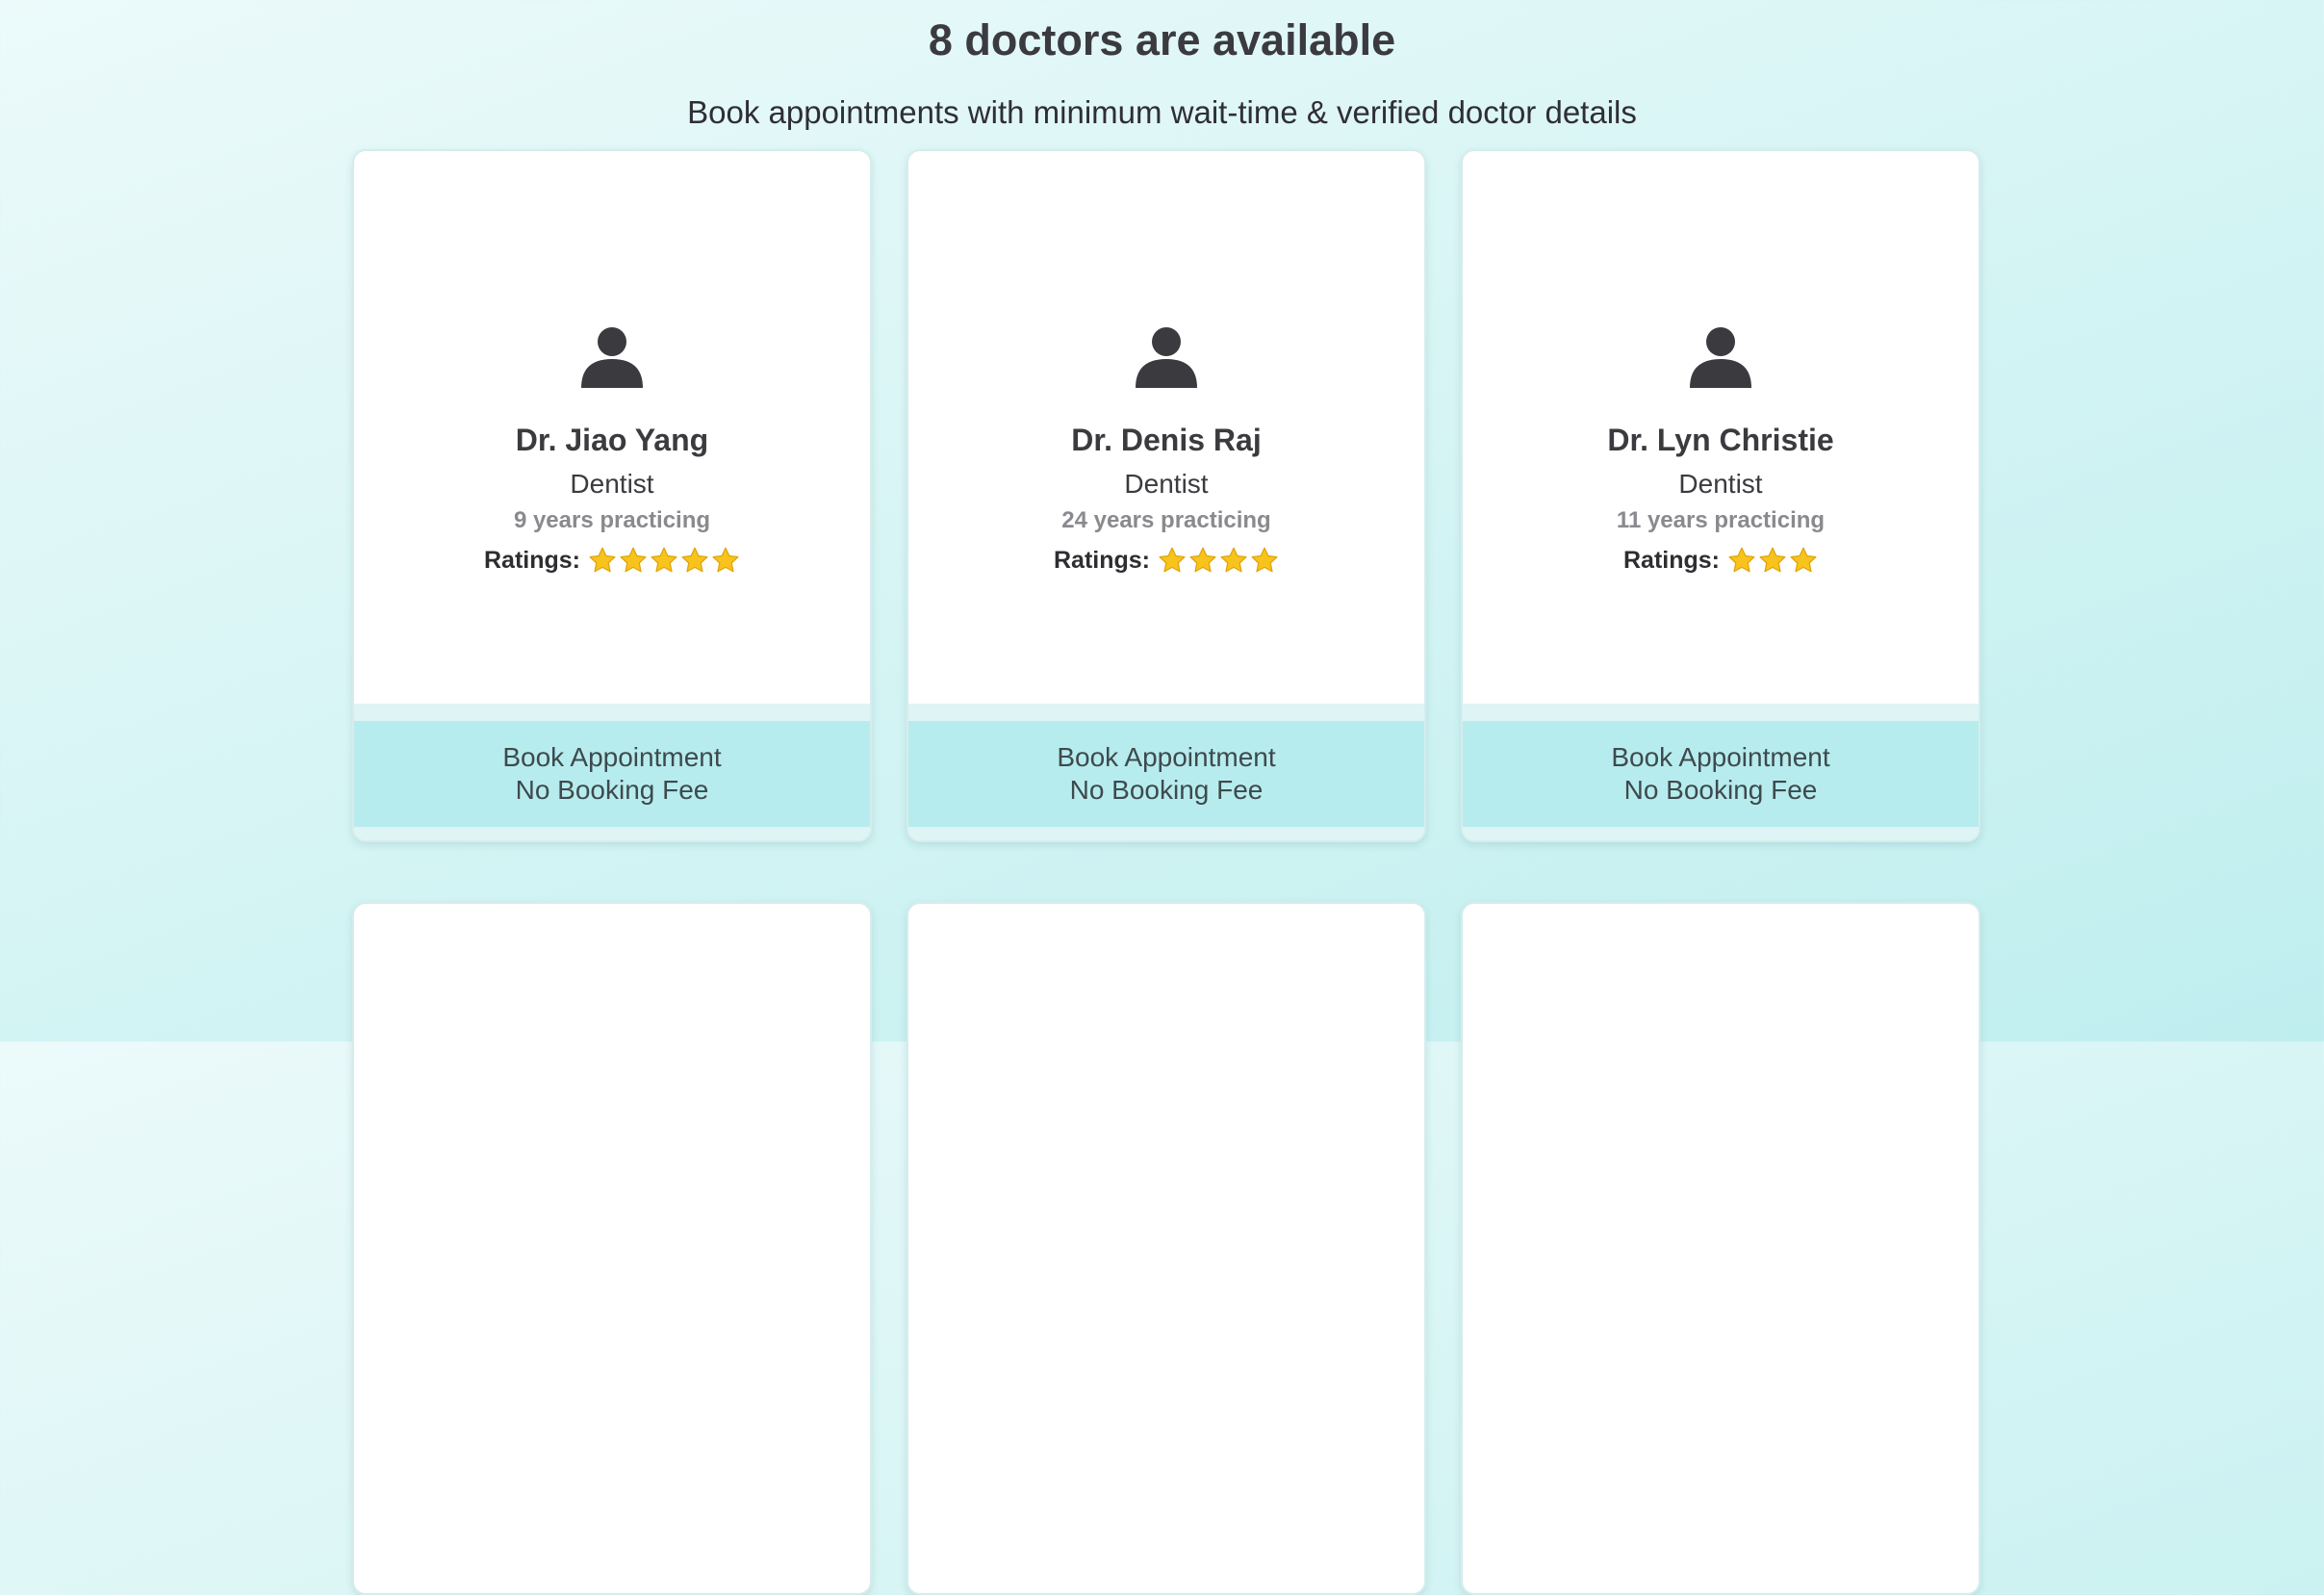 Image resolution: width=2324 pixels, height=1595 pixels. Describe the element at coordinates (1162, 39) in the screenshot. I see `page-title: 8 doctors are available` at that location.